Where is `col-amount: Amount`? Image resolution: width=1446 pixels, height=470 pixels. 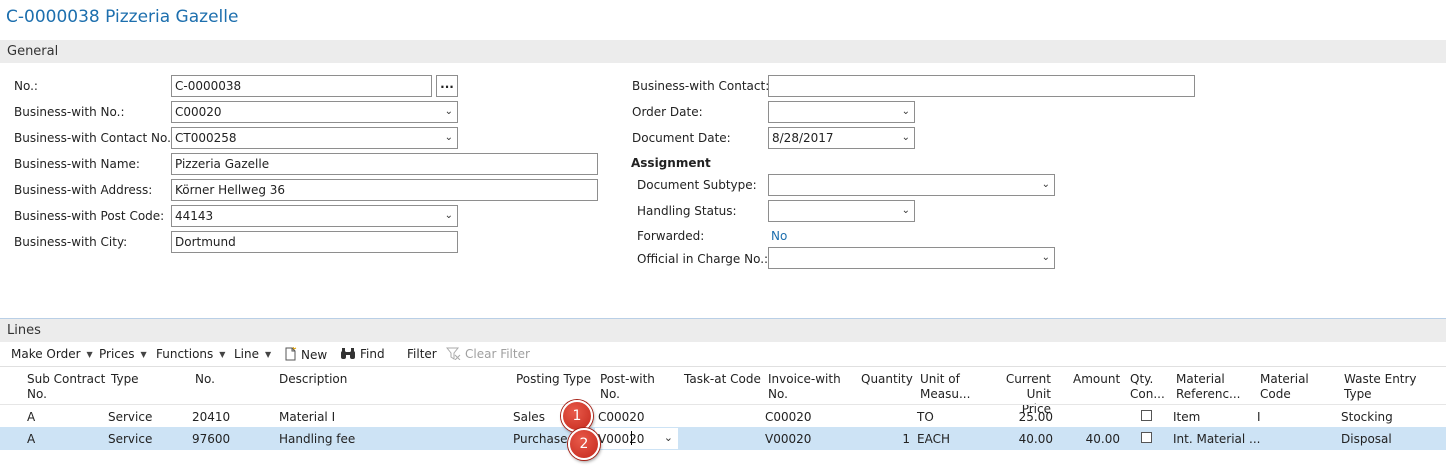
col-amount: Amount is located at coordinates (1096, 379).